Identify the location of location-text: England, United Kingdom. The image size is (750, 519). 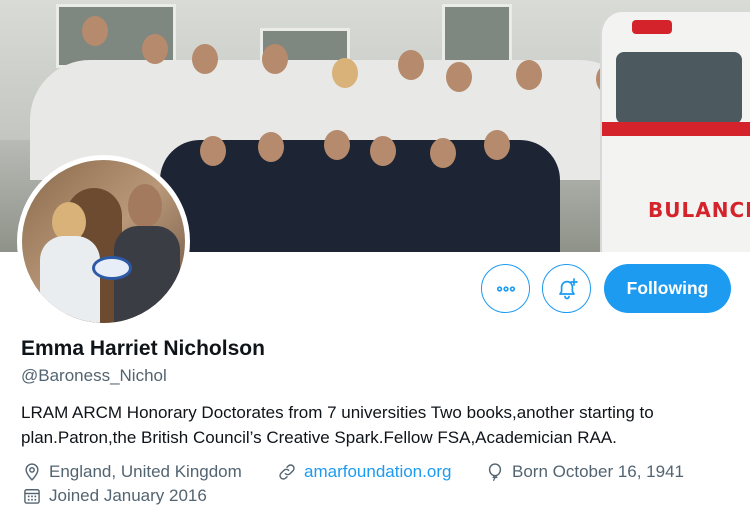
(145, 471).